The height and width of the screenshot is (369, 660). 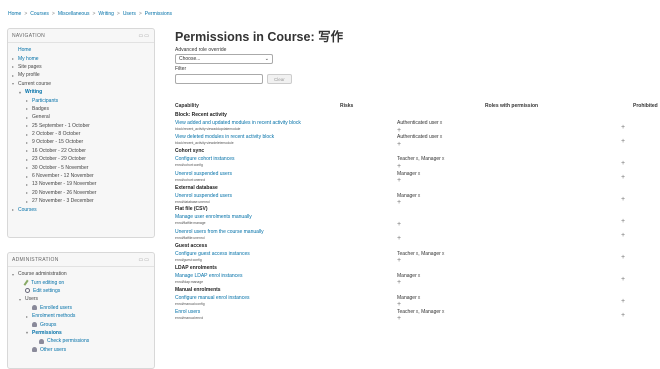 I want to click on capability-link: Manage LDAP enrol instances, so click(x=208, y=276).